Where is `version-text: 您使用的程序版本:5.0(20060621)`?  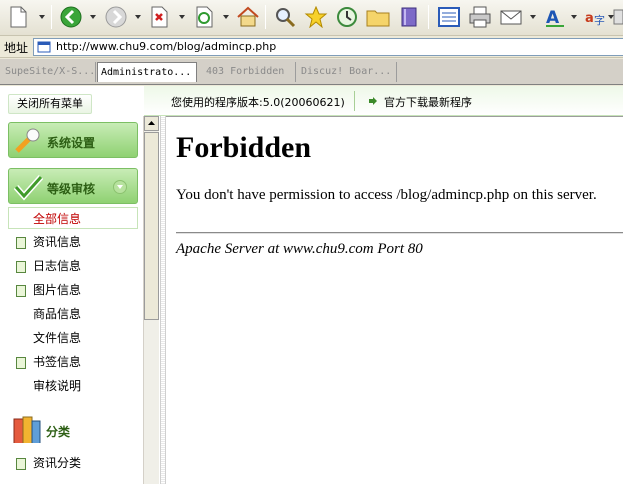
version-text: 您使用的程序版本:5.0(20060621) is located at coordinates (258, 102).